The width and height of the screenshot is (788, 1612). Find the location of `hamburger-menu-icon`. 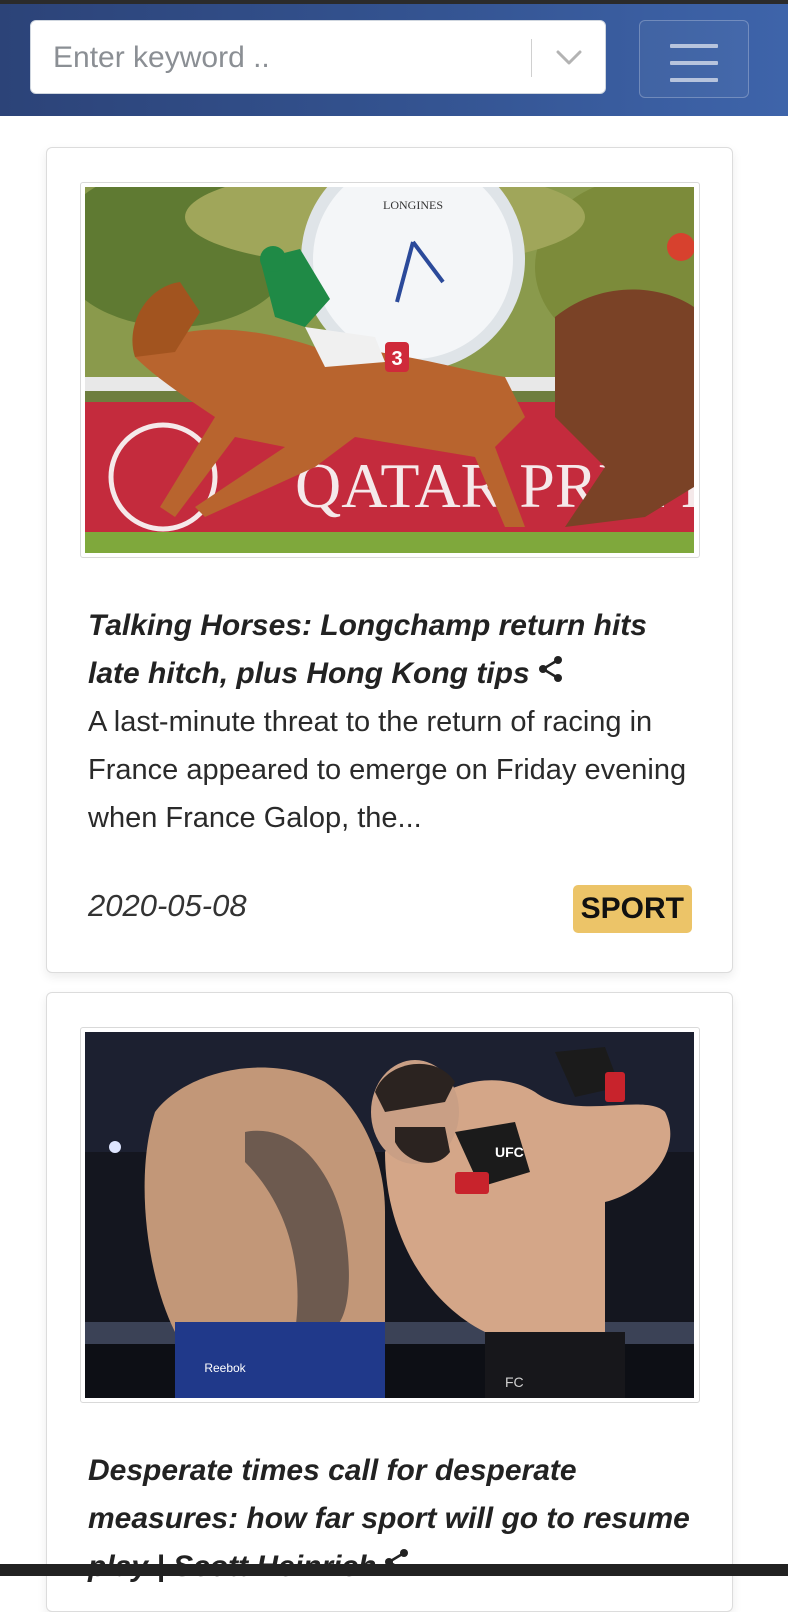

hamburger-menu-icon is located at coordinates (694, 46).